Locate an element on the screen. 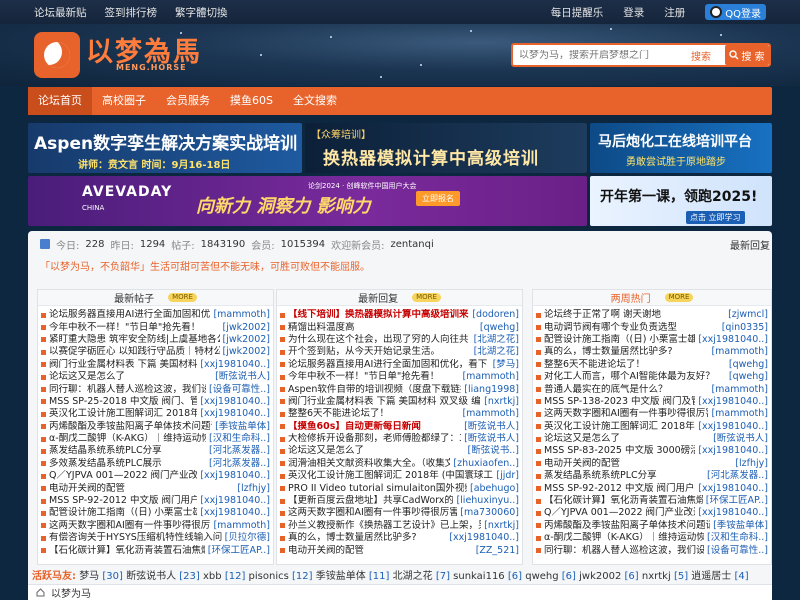 This screenshot has height=600, width=800. list-item: 同行聊：机器人替人巡检这波，我们设备 [设备可靠性..] is located at coordinates (155, 389).